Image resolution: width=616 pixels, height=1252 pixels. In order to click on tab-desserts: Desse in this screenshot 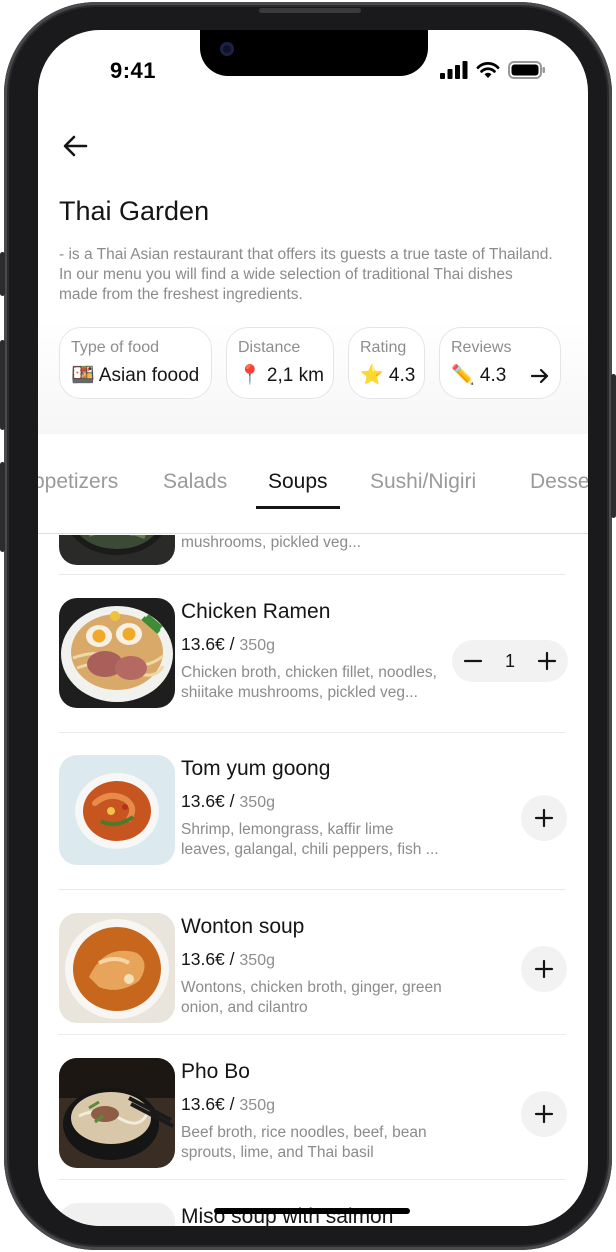, I will do `click(559, 482)`.